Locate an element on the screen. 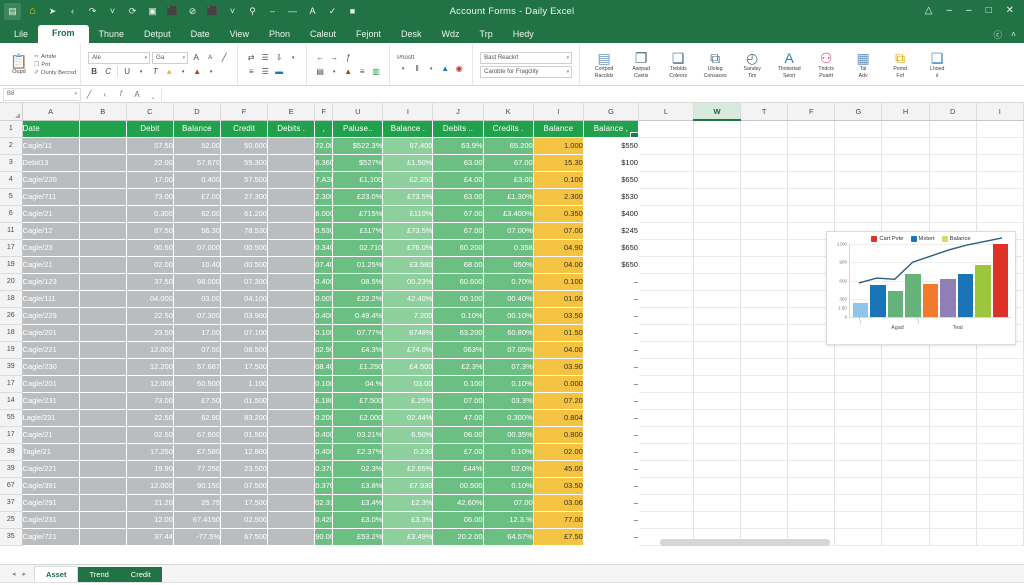 This screenshot has height=585, width=1024. insert-function-icon: A is located at coordinates (137, 94).